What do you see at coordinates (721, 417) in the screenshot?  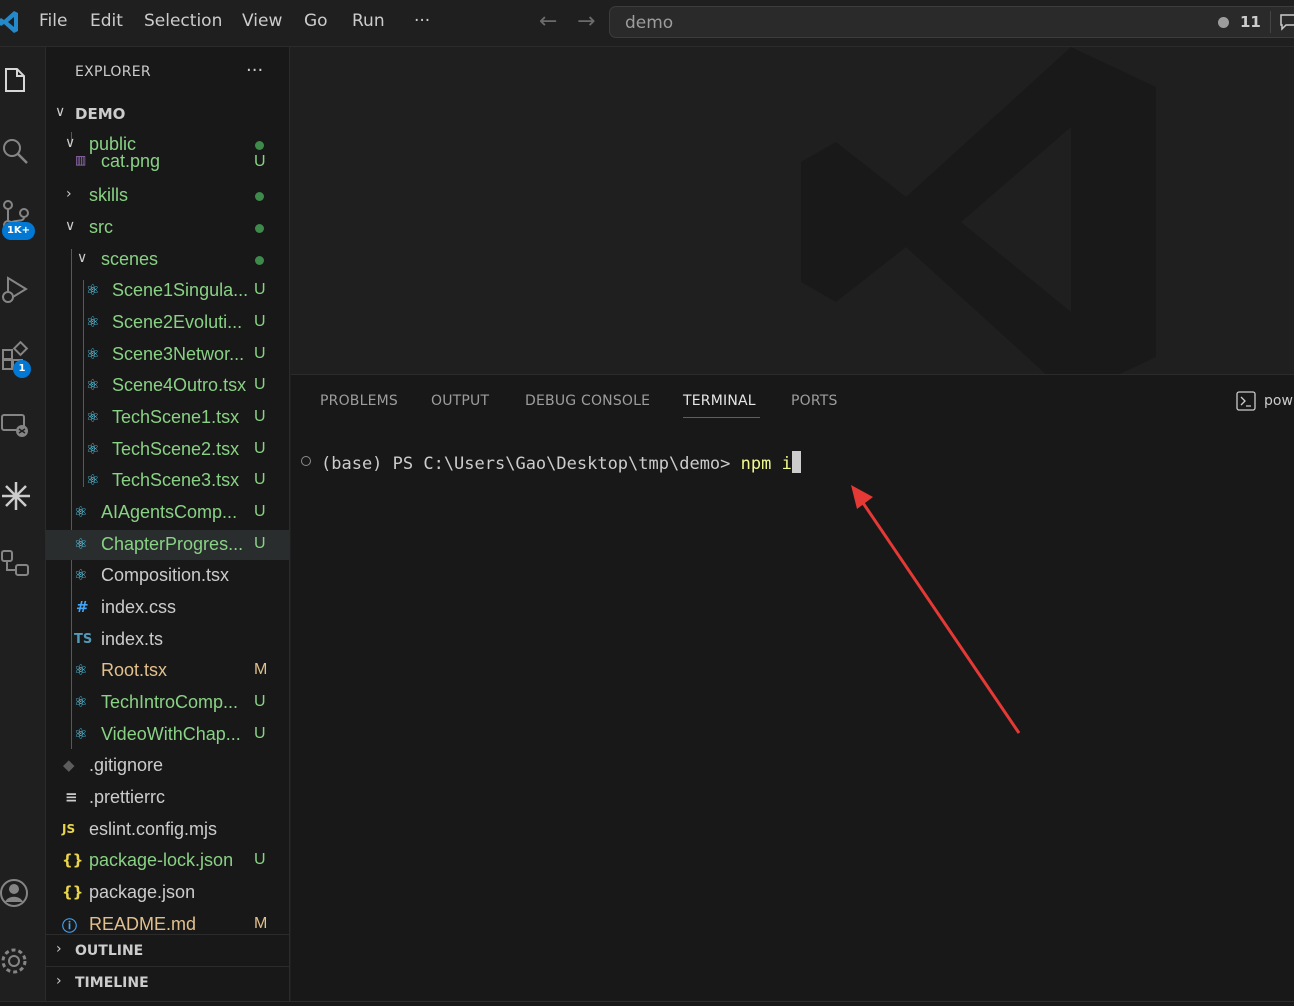 I see `active-tab-indicator` at bounding box center [721, 417].